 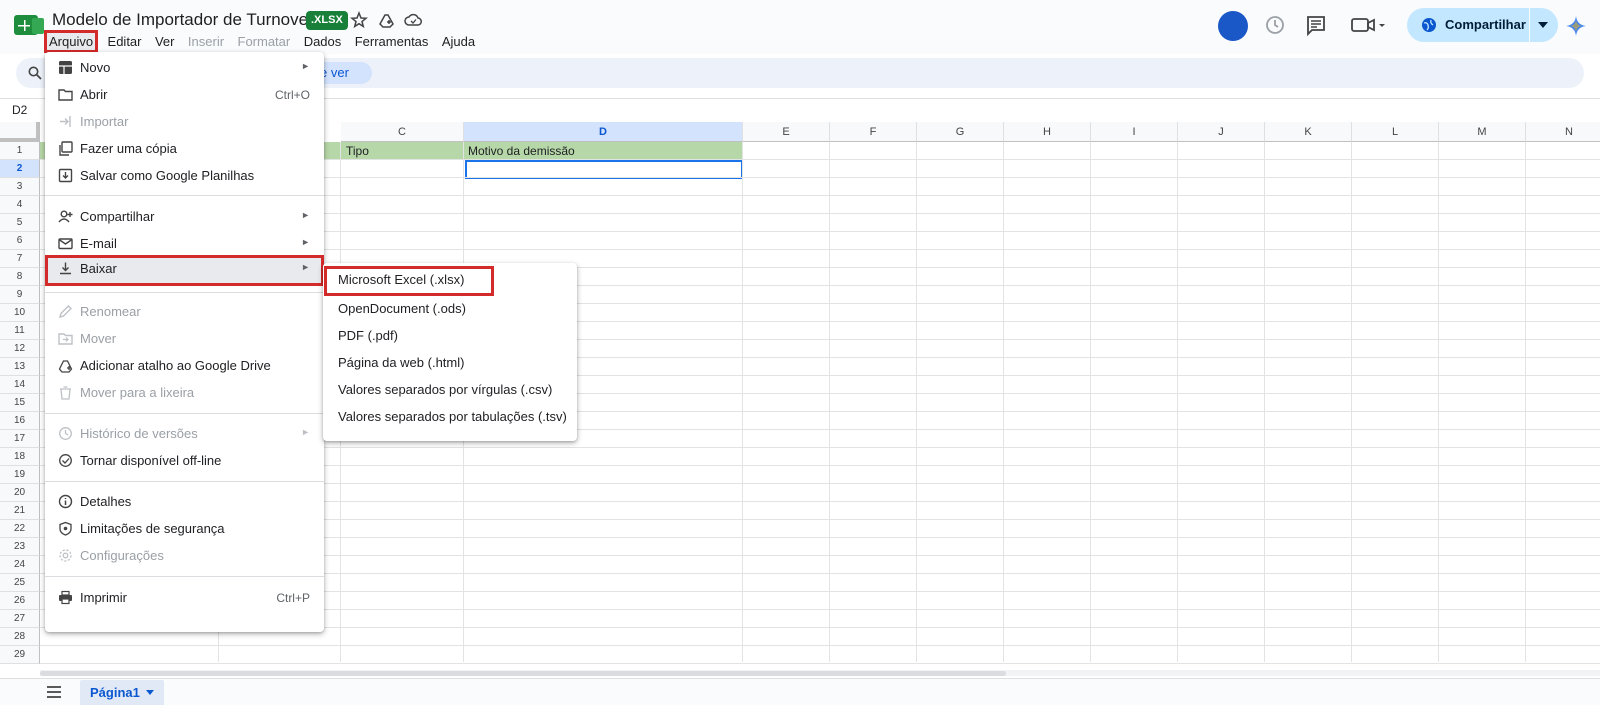 What do you see at coordinates (184, 501) in the screenshot?
I see `menu-item-detalhes: Detalhes` at bounding box center [184, 501].